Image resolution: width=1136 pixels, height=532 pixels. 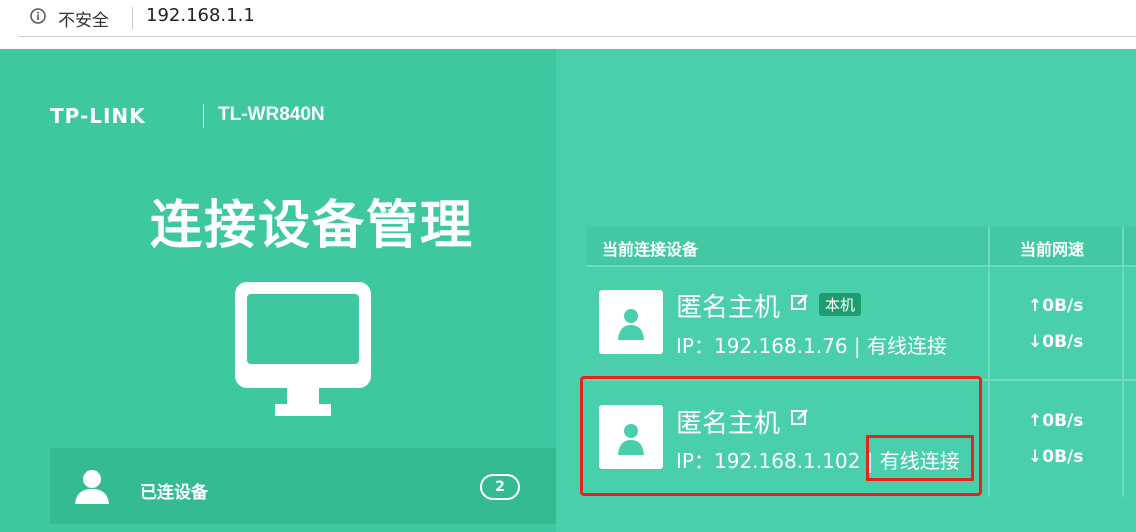 I want to click on browser-address-bar: 不安全 192.168.1.1, so click(x=568, y=19).